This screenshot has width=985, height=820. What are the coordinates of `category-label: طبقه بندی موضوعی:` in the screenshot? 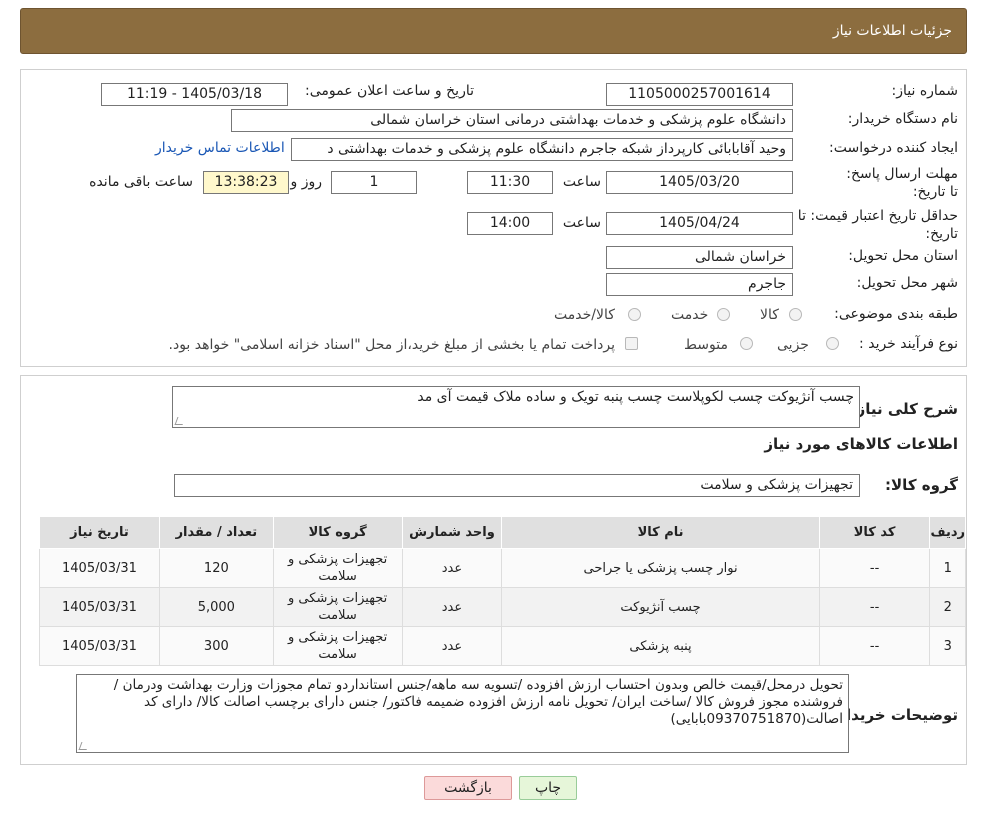 It's located at (896, 314).